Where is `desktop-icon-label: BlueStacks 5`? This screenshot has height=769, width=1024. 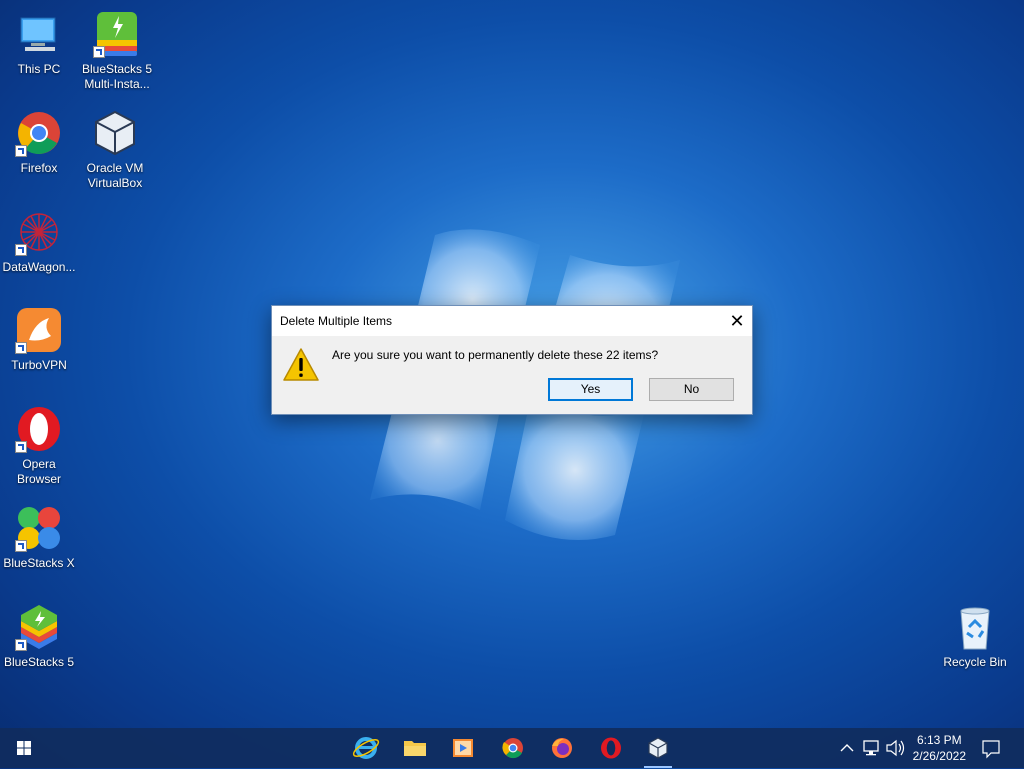
desktop-icon-label: BlueStacks 5 is located at coordinates (39, 662).